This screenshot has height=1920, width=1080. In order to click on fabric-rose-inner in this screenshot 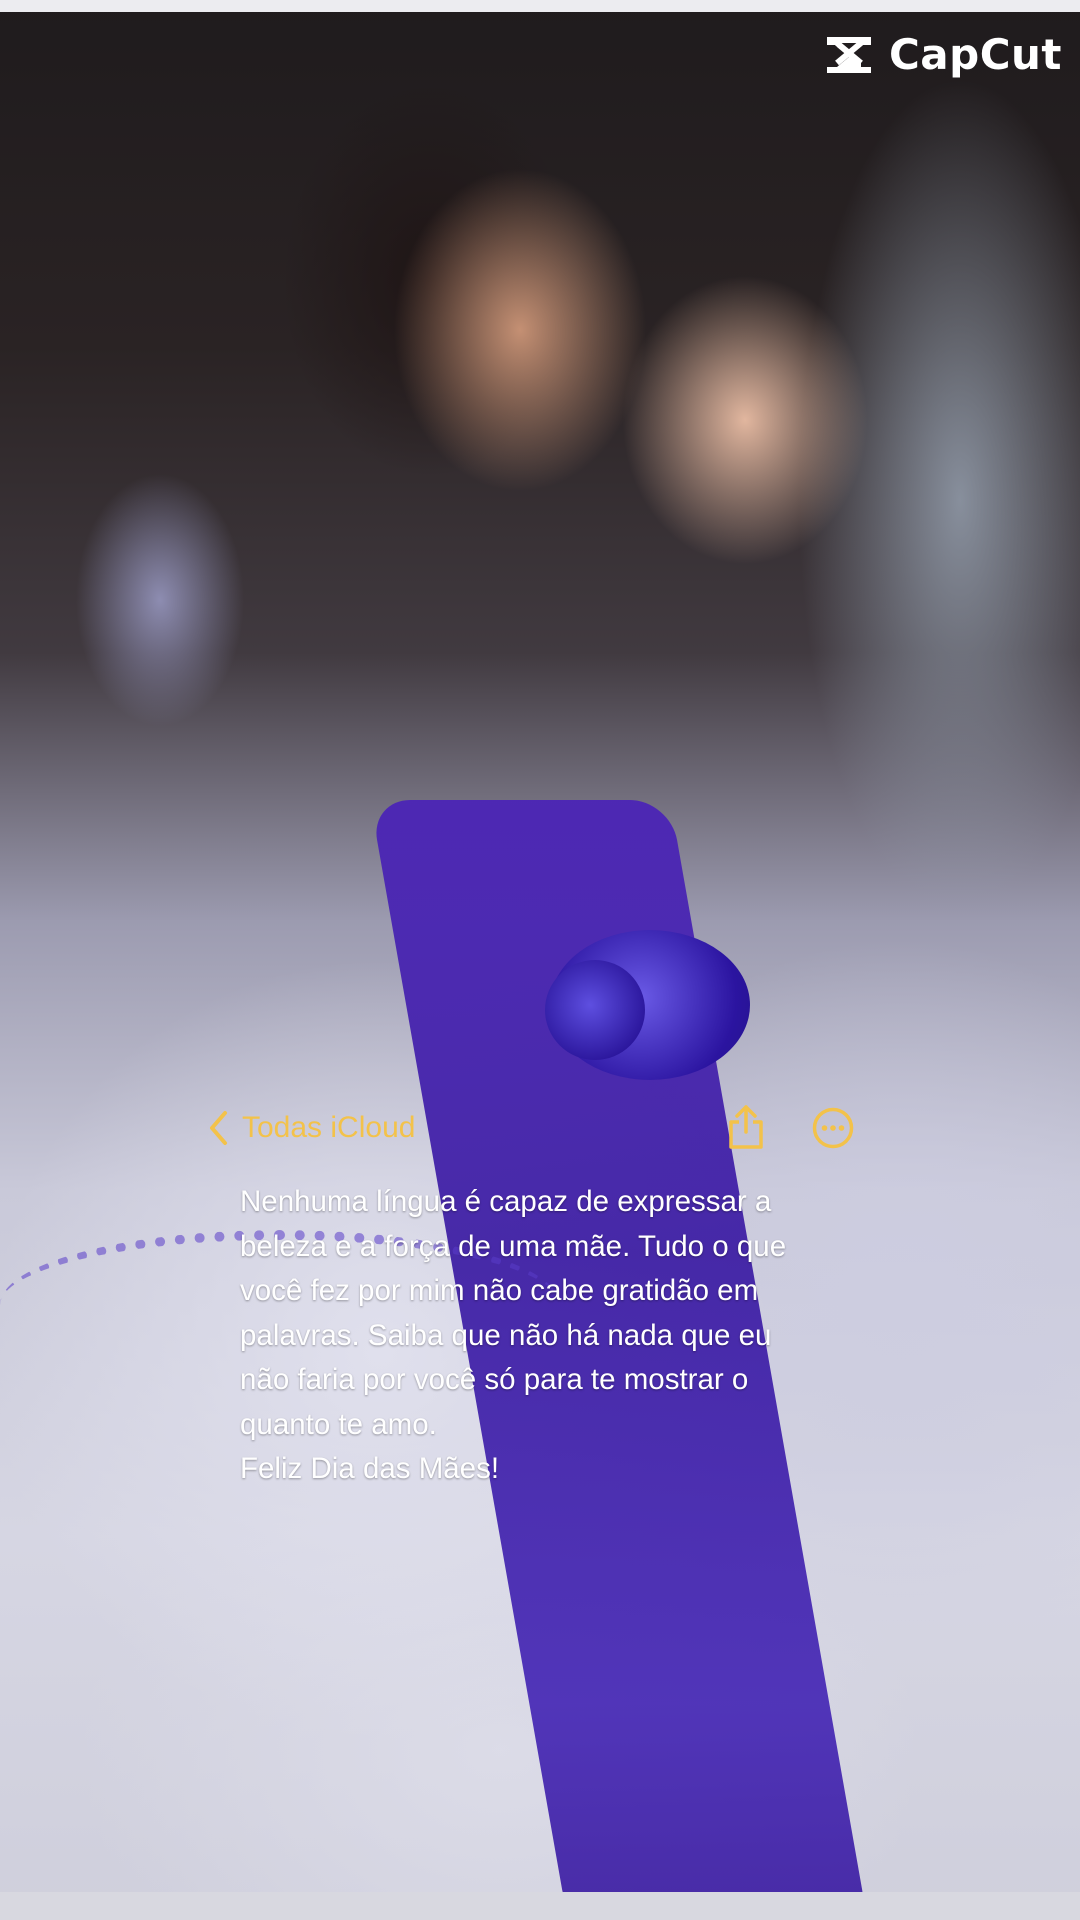, I will do `click(595, 1010)`.